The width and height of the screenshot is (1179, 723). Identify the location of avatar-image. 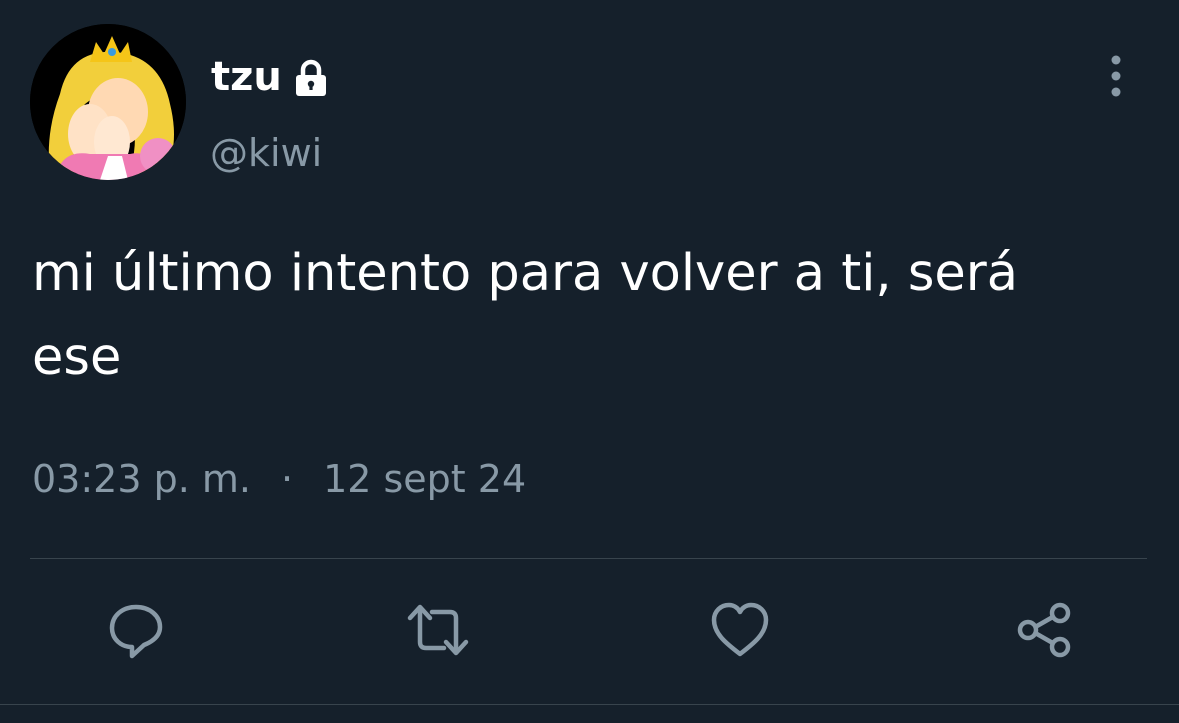
(108, 102).